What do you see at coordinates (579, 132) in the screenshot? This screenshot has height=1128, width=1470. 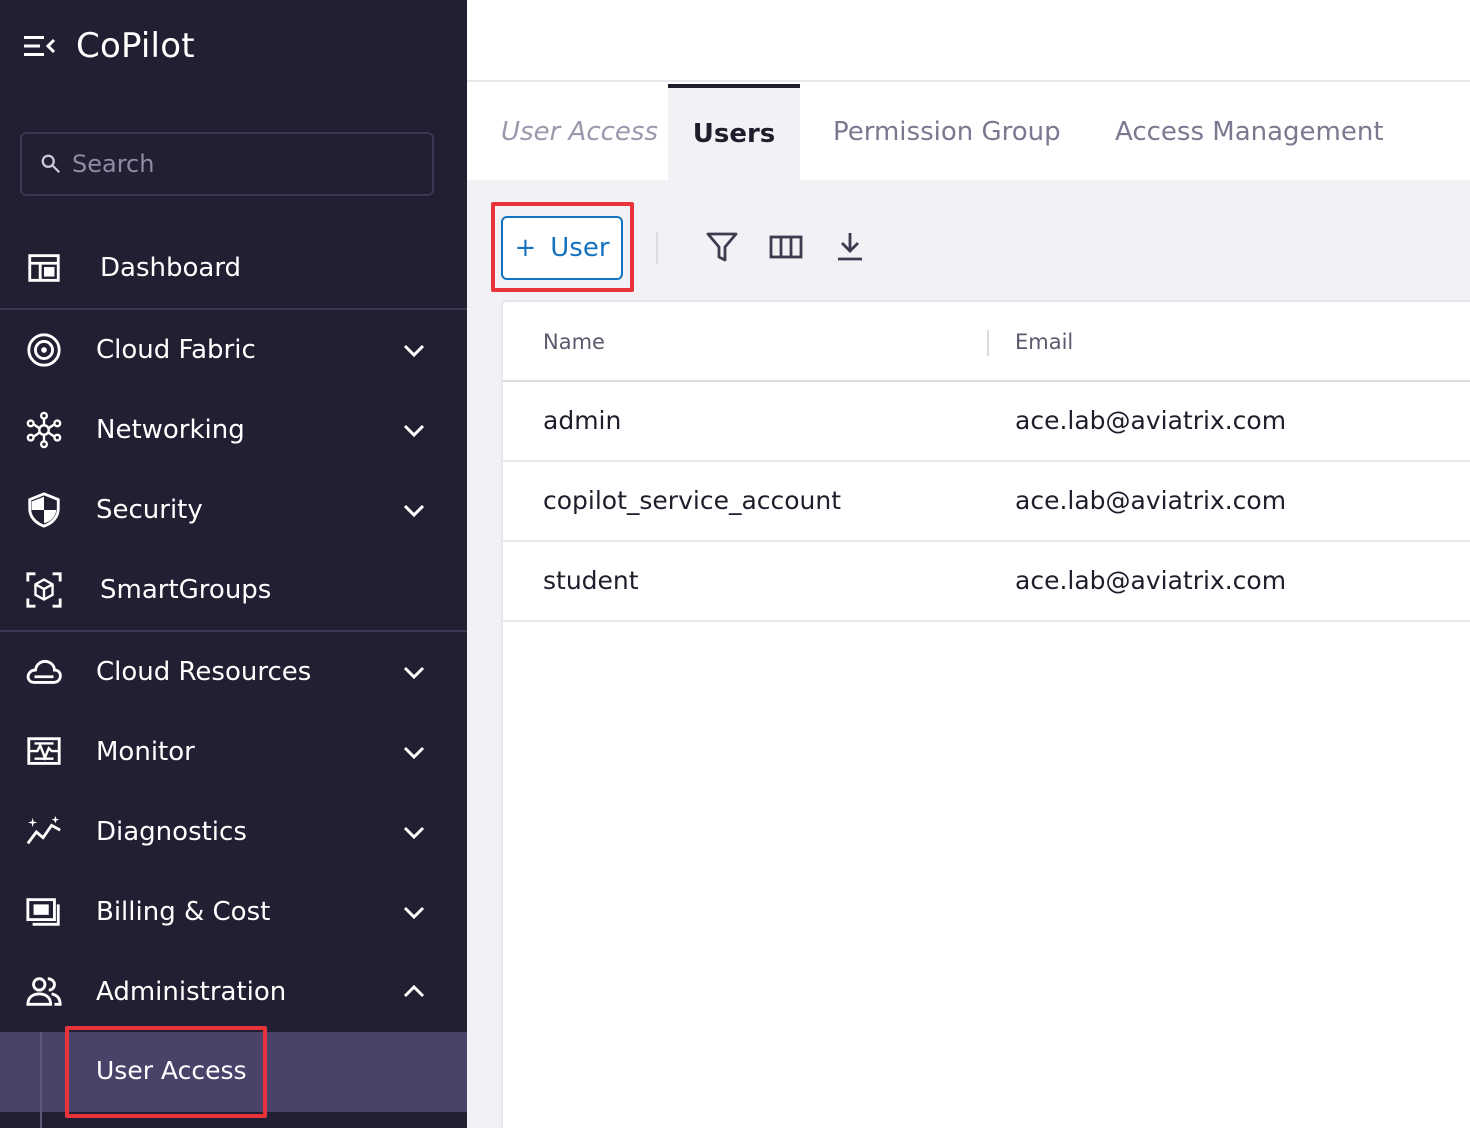 I see `breadcrumb: User Access` at bounding box center [579, 132].